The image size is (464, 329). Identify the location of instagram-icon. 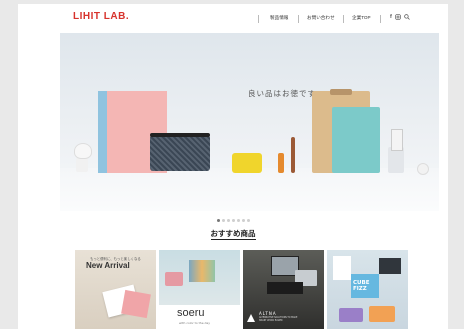
(398, 17).